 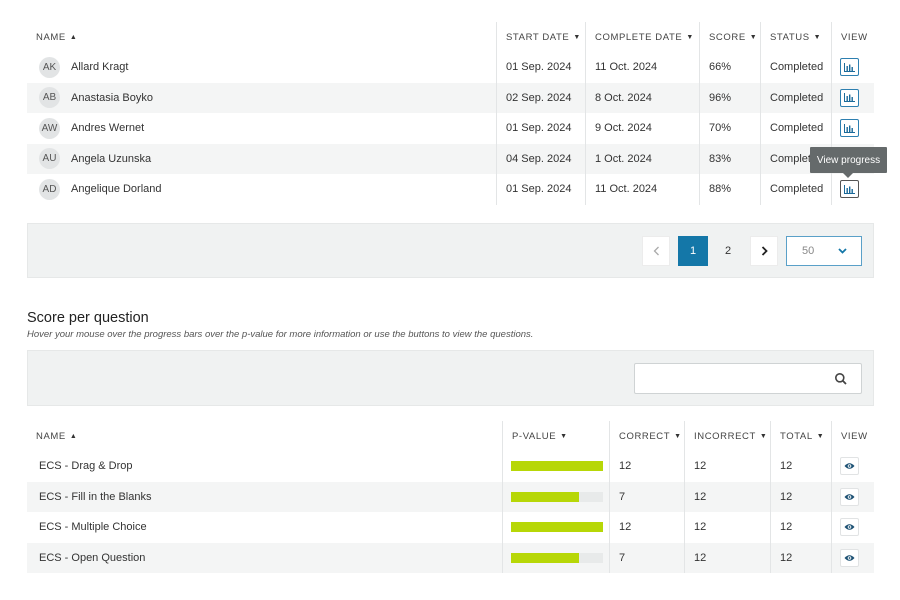 What do you see at coordinates (642, 128) in the screenshot?
I see `complete-date-cell: 9 Oct. 2024` at bounding box center [642, 128].